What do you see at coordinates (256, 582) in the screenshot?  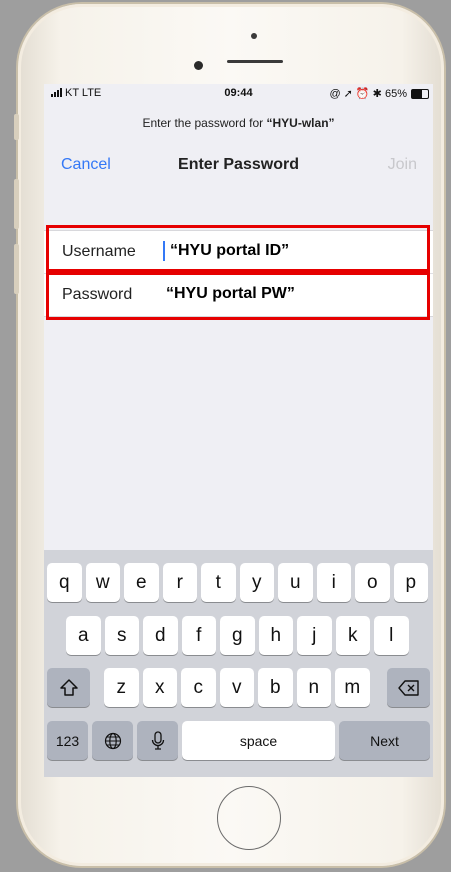 I see `key-y: y` at bounding box center [256, 582].